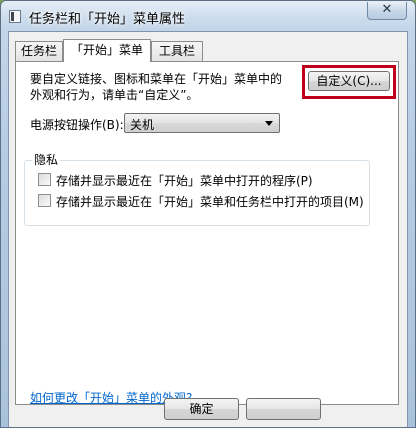  What do you see at coordinates (107, 50) in the screenshot?
I see `tab-start-menu: 「开始」菜单` at bounding box center [107, 50].